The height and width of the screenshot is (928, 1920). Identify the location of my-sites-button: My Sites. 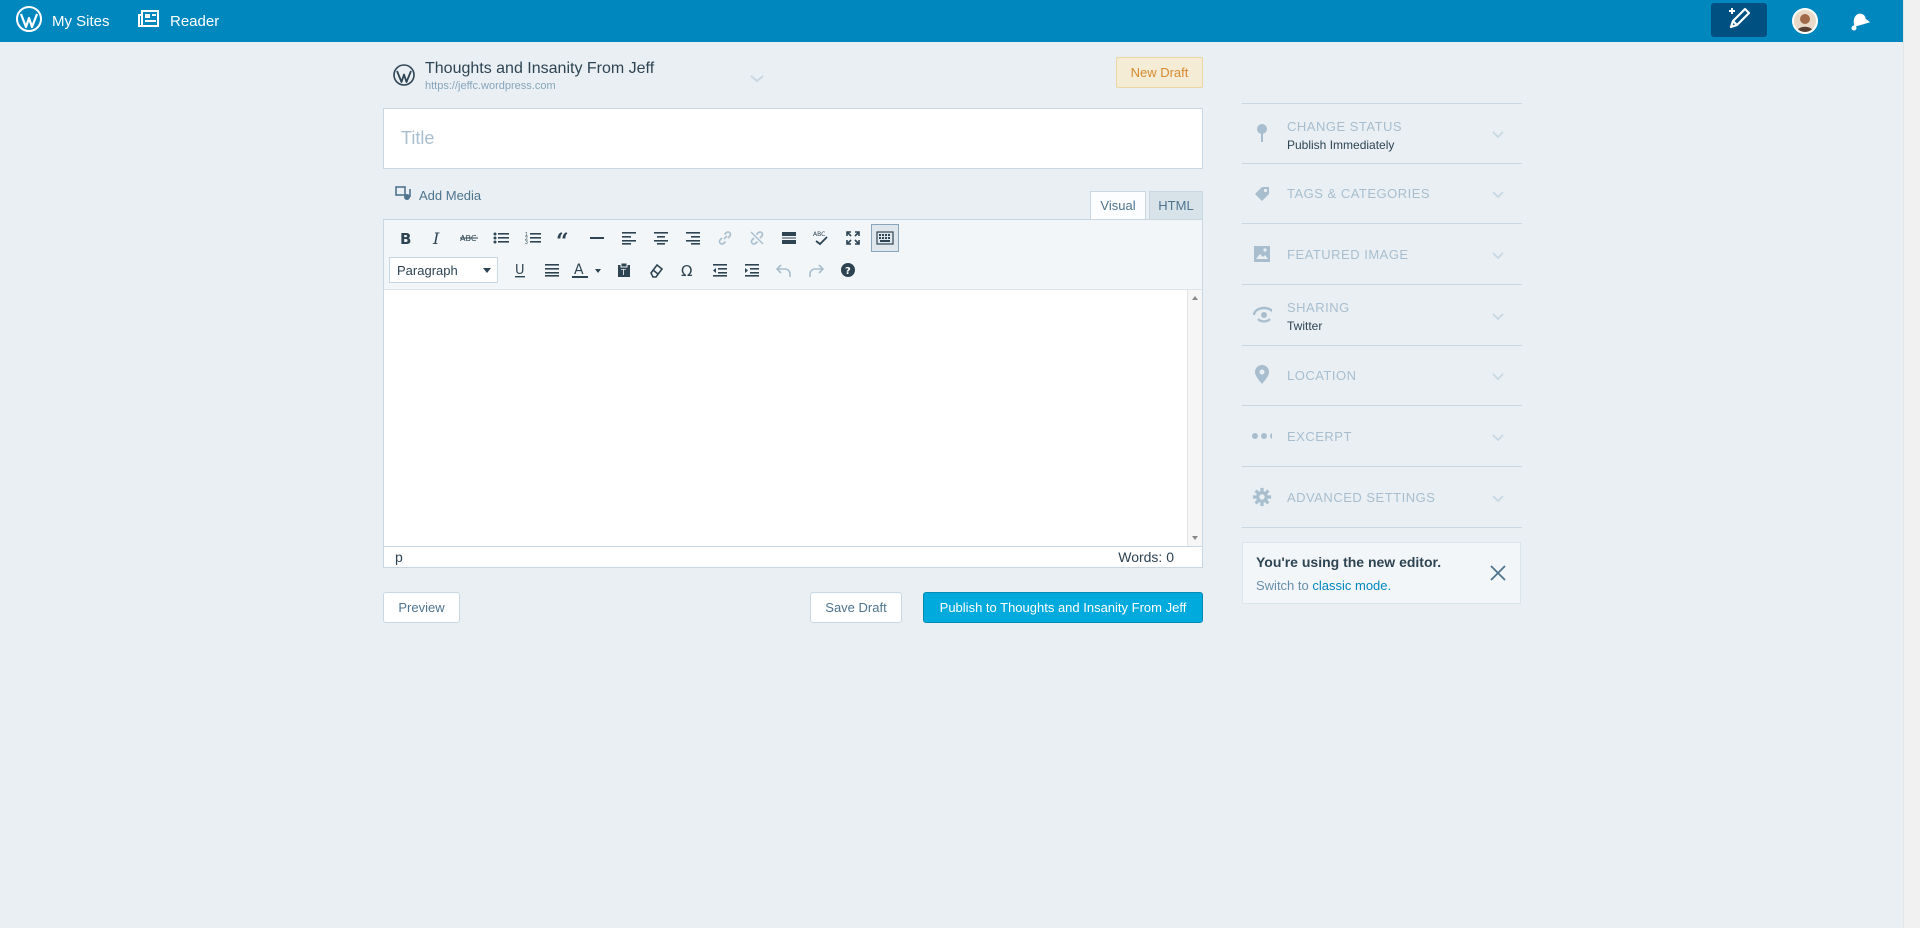
(63, 21).